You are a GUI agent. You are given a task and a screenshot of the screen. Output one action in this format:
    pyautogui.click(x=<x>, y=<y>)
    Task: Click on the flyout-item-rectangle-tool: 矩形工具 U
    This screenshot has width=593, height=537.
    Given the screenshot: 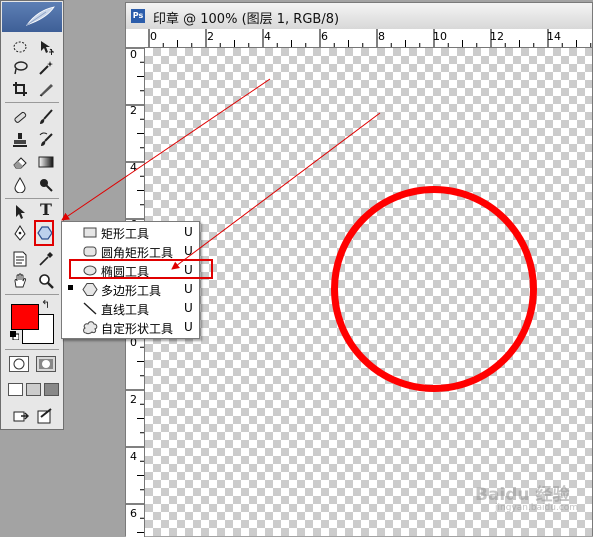 What is the action you would take?
    pyautogui.click(x=130, y=232)
    